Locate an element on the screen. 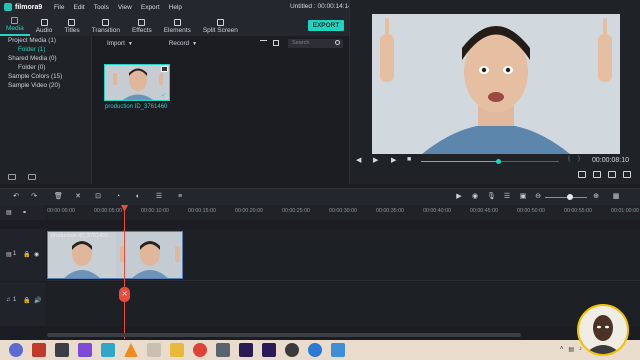  split-marker-icon: ✕ is located at coordinates (124, 294).